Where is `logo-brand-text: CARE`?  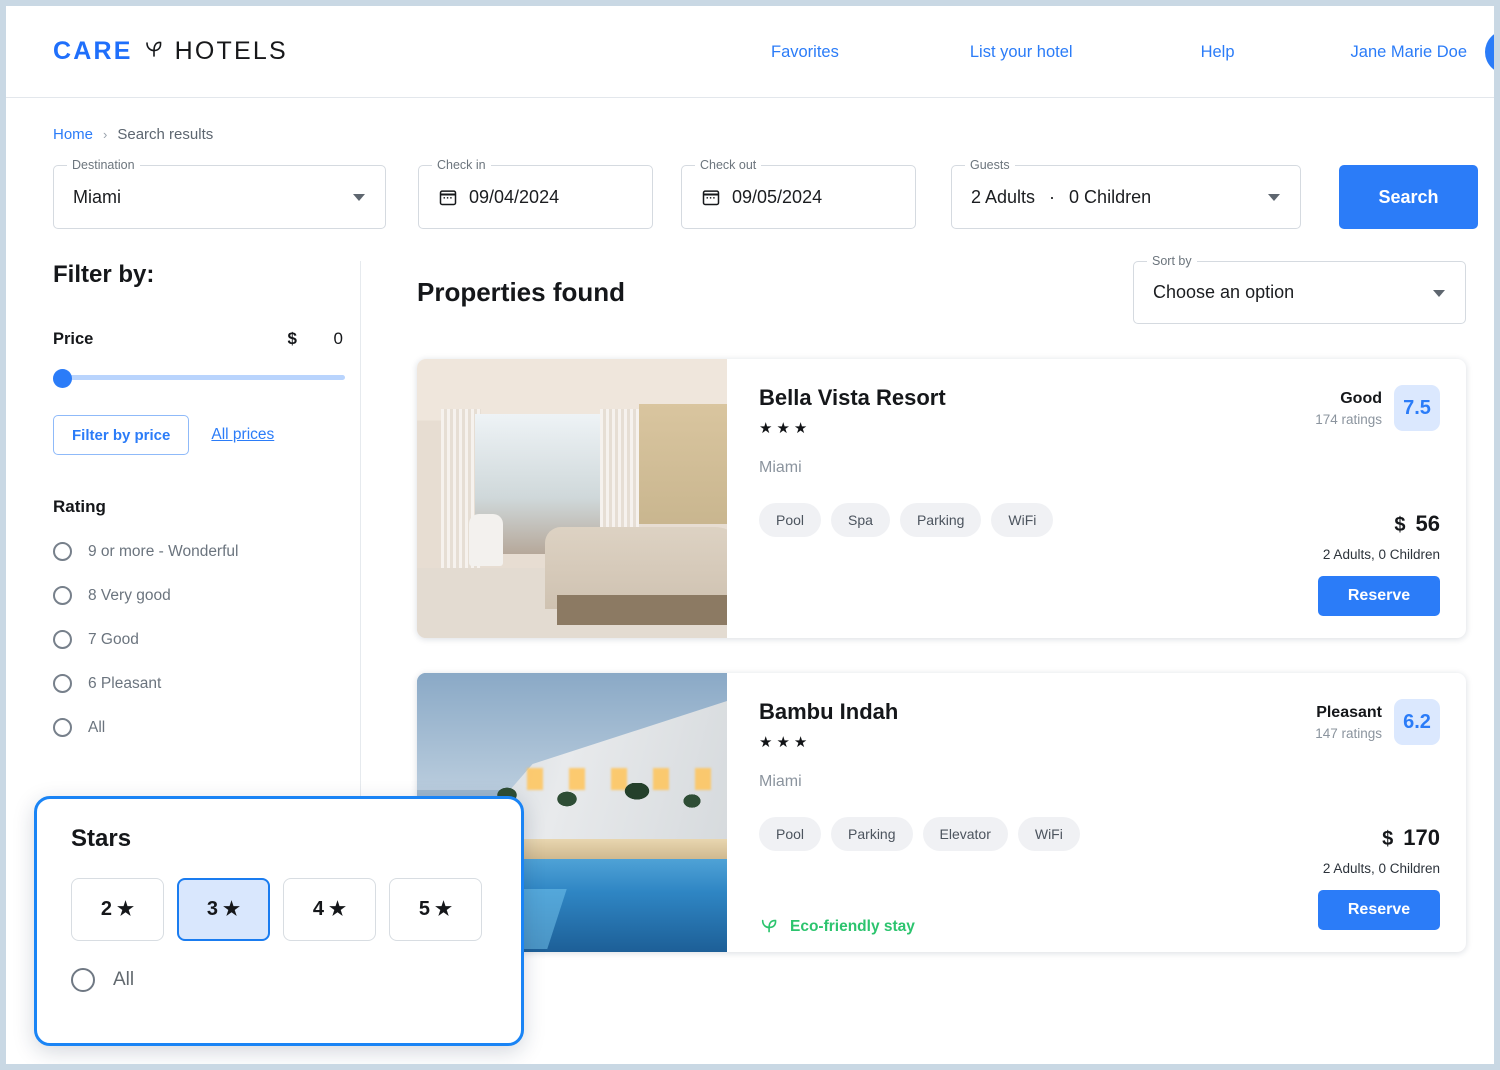 logo-brand-text: CARE is located at coordinates (93, 51).